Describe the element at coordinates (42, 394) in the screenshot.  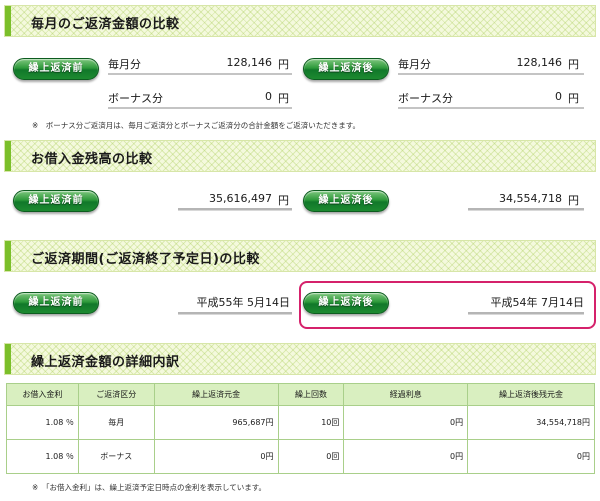
I see `header-interest-rate: お借入金利` at that location.